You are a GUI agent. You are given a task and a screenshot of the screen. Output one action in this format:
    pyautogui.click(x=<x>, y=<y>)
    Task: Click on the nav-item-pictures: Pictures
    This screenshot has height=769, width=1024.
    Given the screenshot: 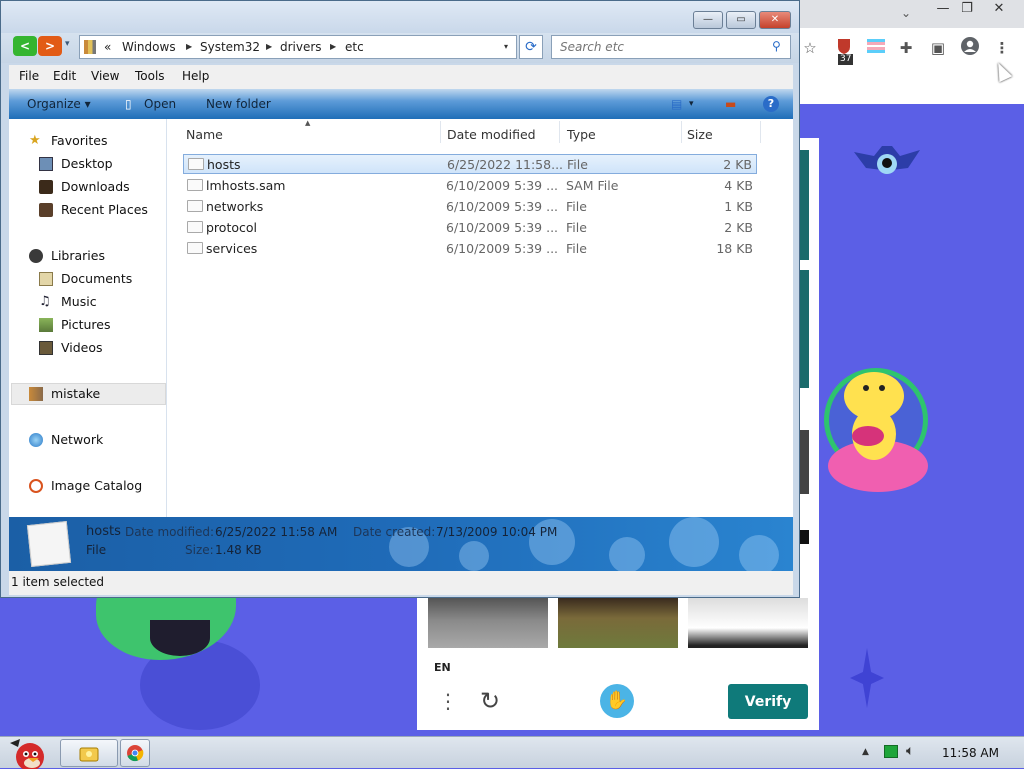 What is the action you would take?
    pyautogui.click(x=109, y=325)
    